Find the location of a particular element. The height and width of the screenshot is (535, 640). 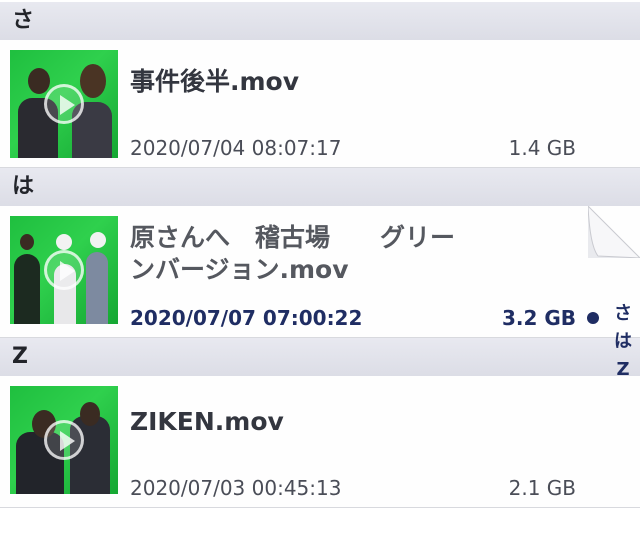

section-index-bar: さ は Z is located at coordinates (623, 342).